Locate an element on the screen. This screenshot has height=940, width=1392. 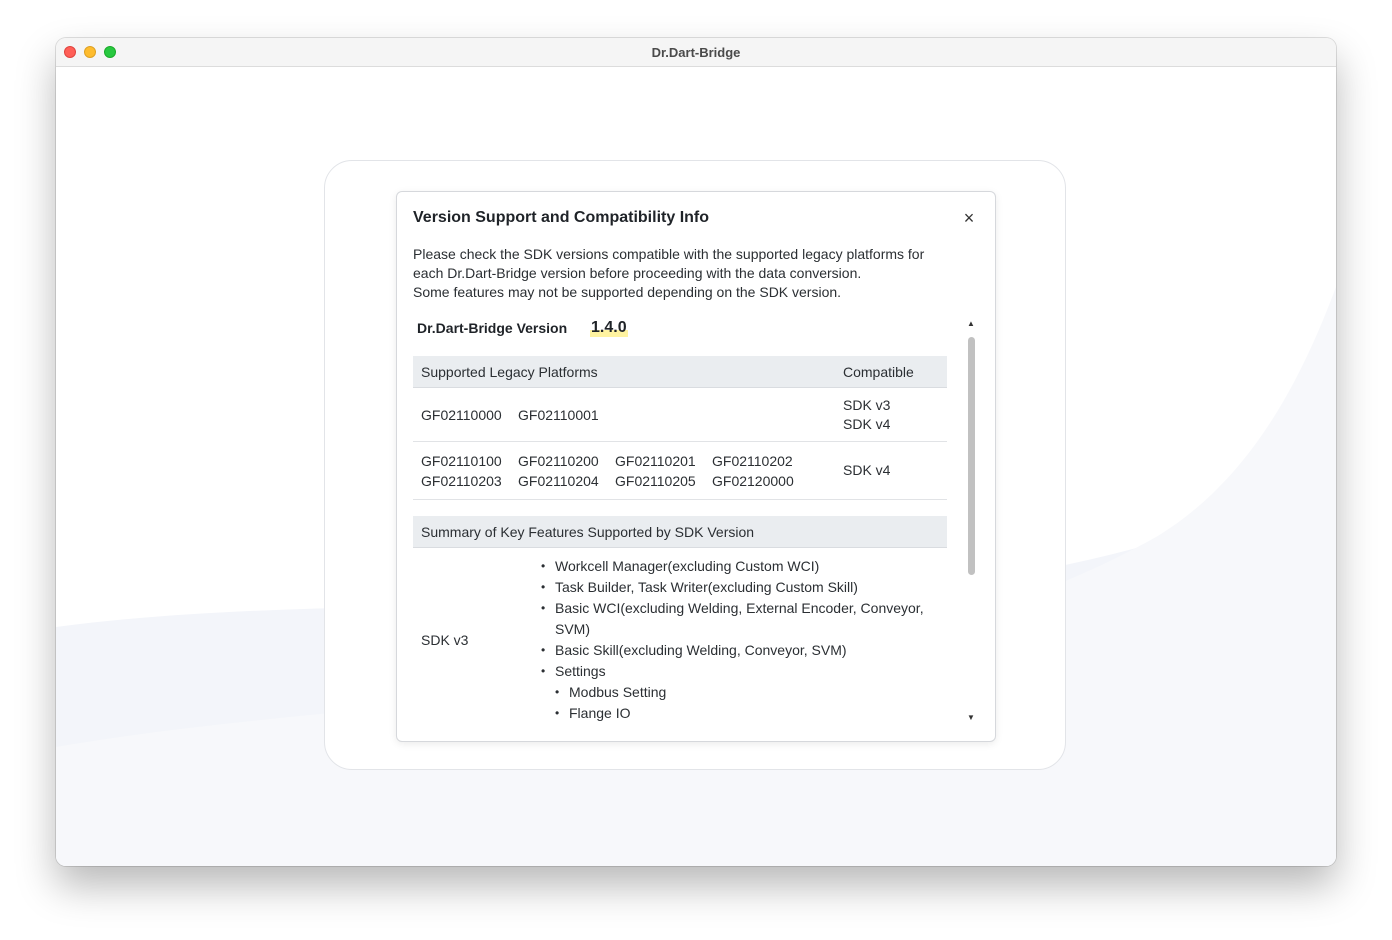
compatible-cell: SDK v3 SDK v4 is located at coordinates (891, 414).